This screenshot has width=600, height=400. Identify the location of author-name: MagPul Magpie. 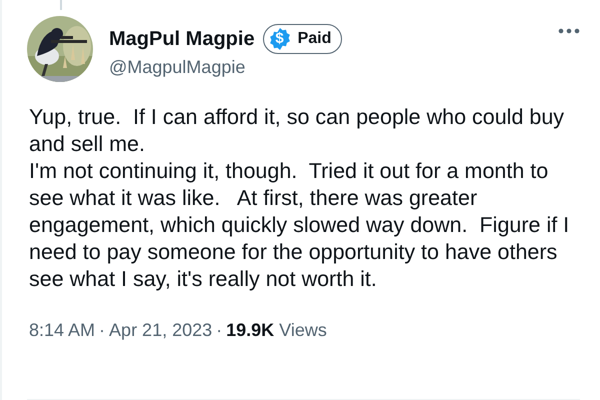
(182, 39).